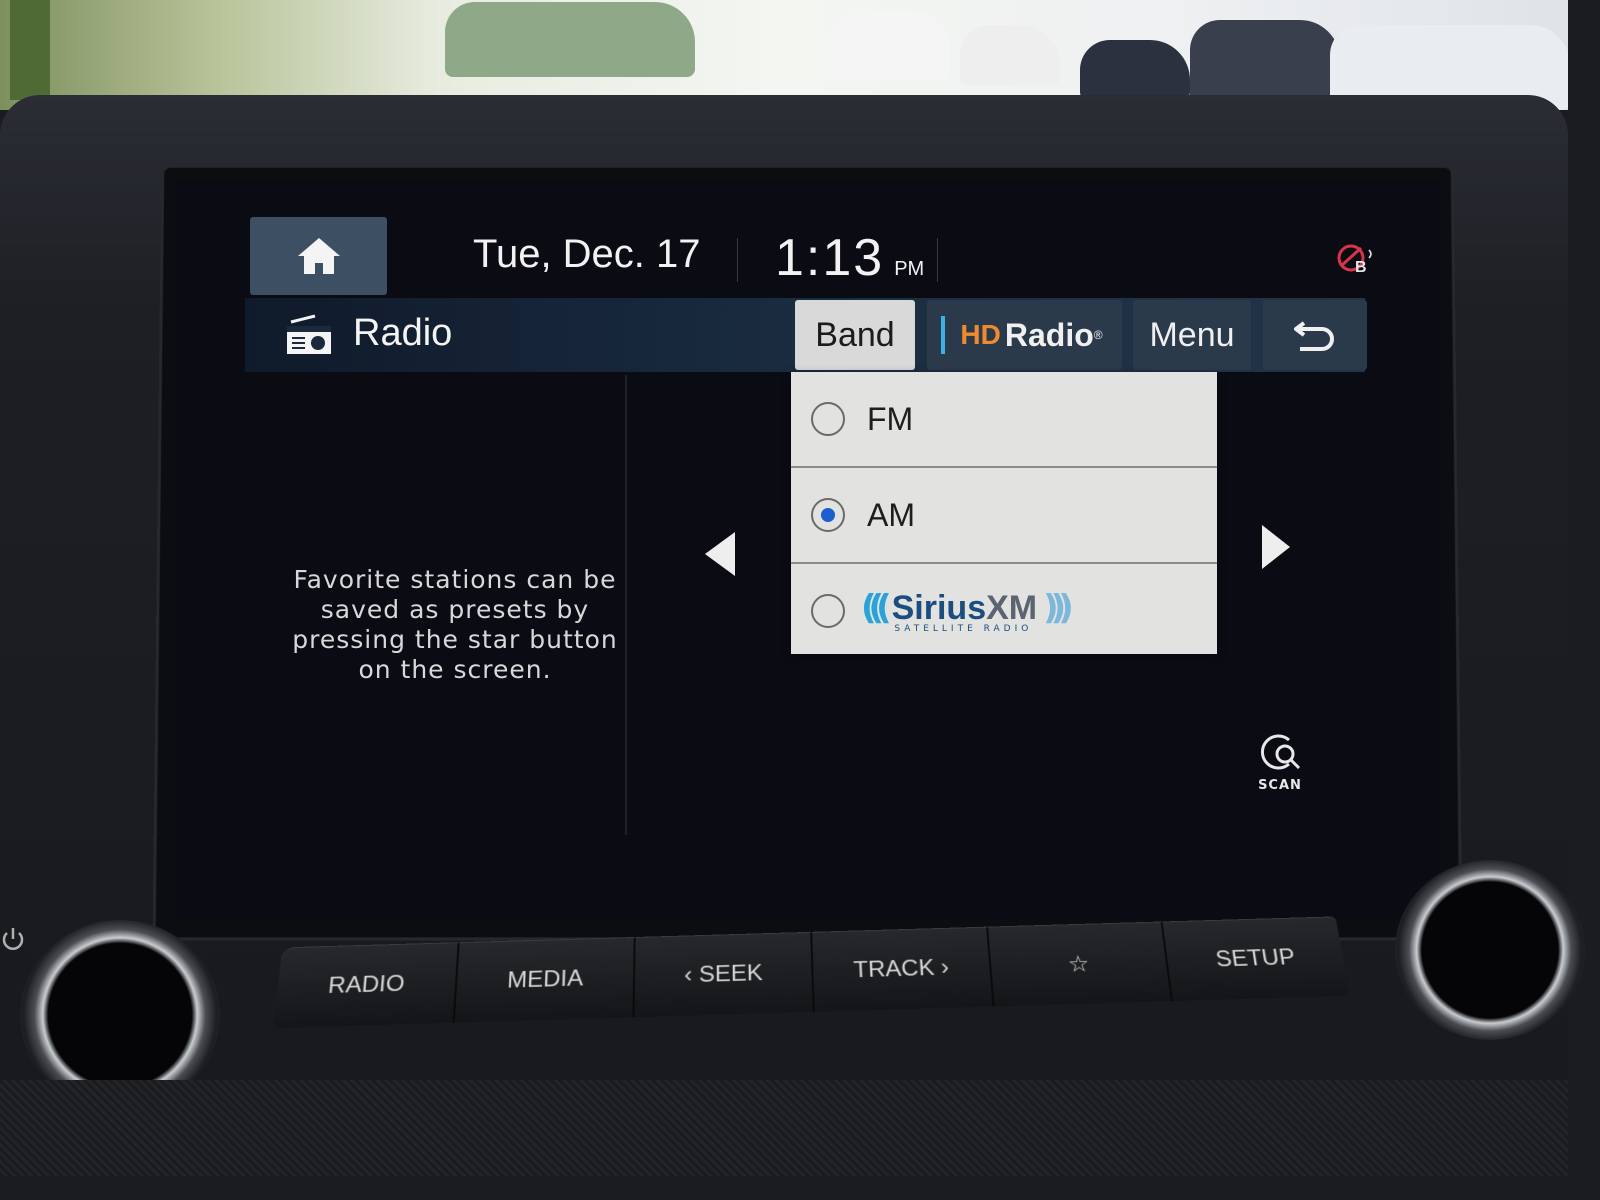  What do you see at coordinates (1361, 267) in the screenshot?
I see `svg-text: B` at bounding box center [1361, 267].